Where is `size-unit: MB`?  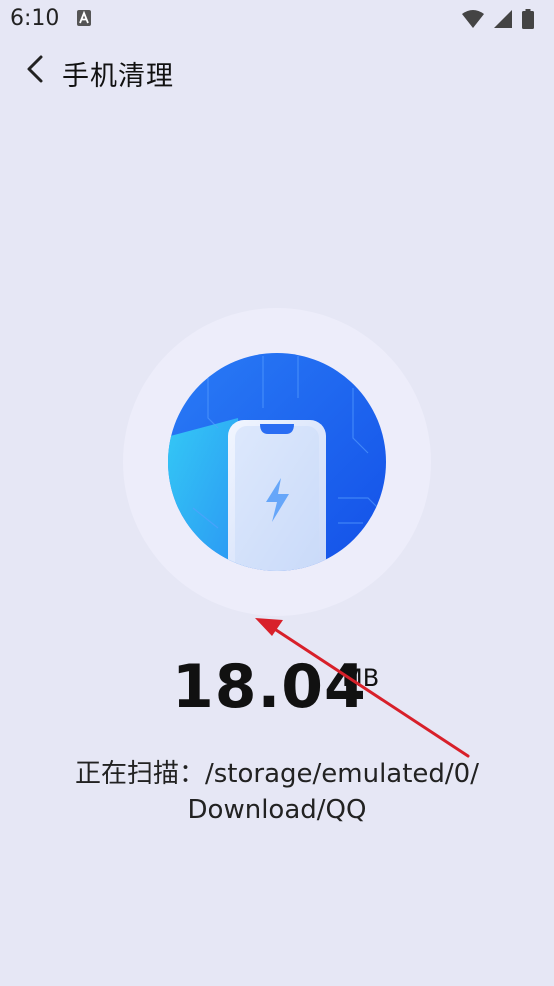 size-unit: MB is located at coordinates (361, 678).